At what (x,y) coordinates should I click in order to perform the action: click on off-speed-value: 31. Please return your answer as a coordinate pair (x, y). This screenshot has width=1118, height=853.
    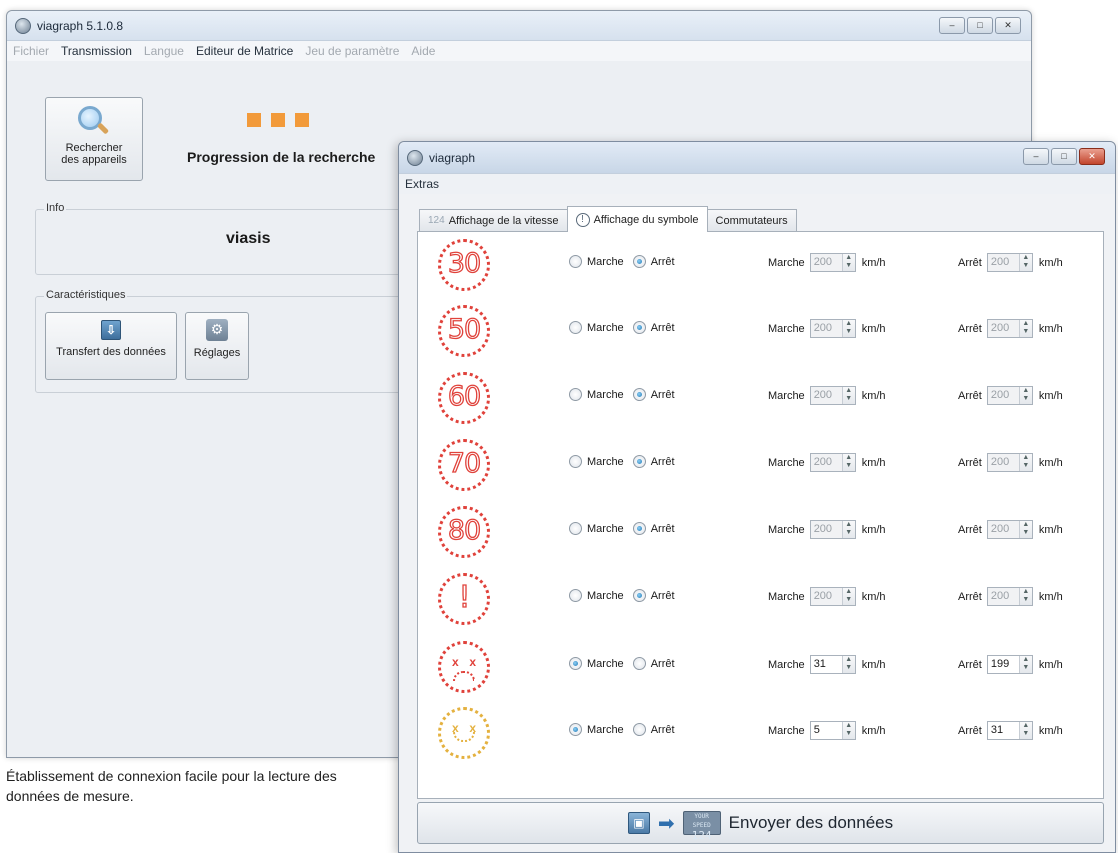
    Looking at the image, I should click on (1003, 730).